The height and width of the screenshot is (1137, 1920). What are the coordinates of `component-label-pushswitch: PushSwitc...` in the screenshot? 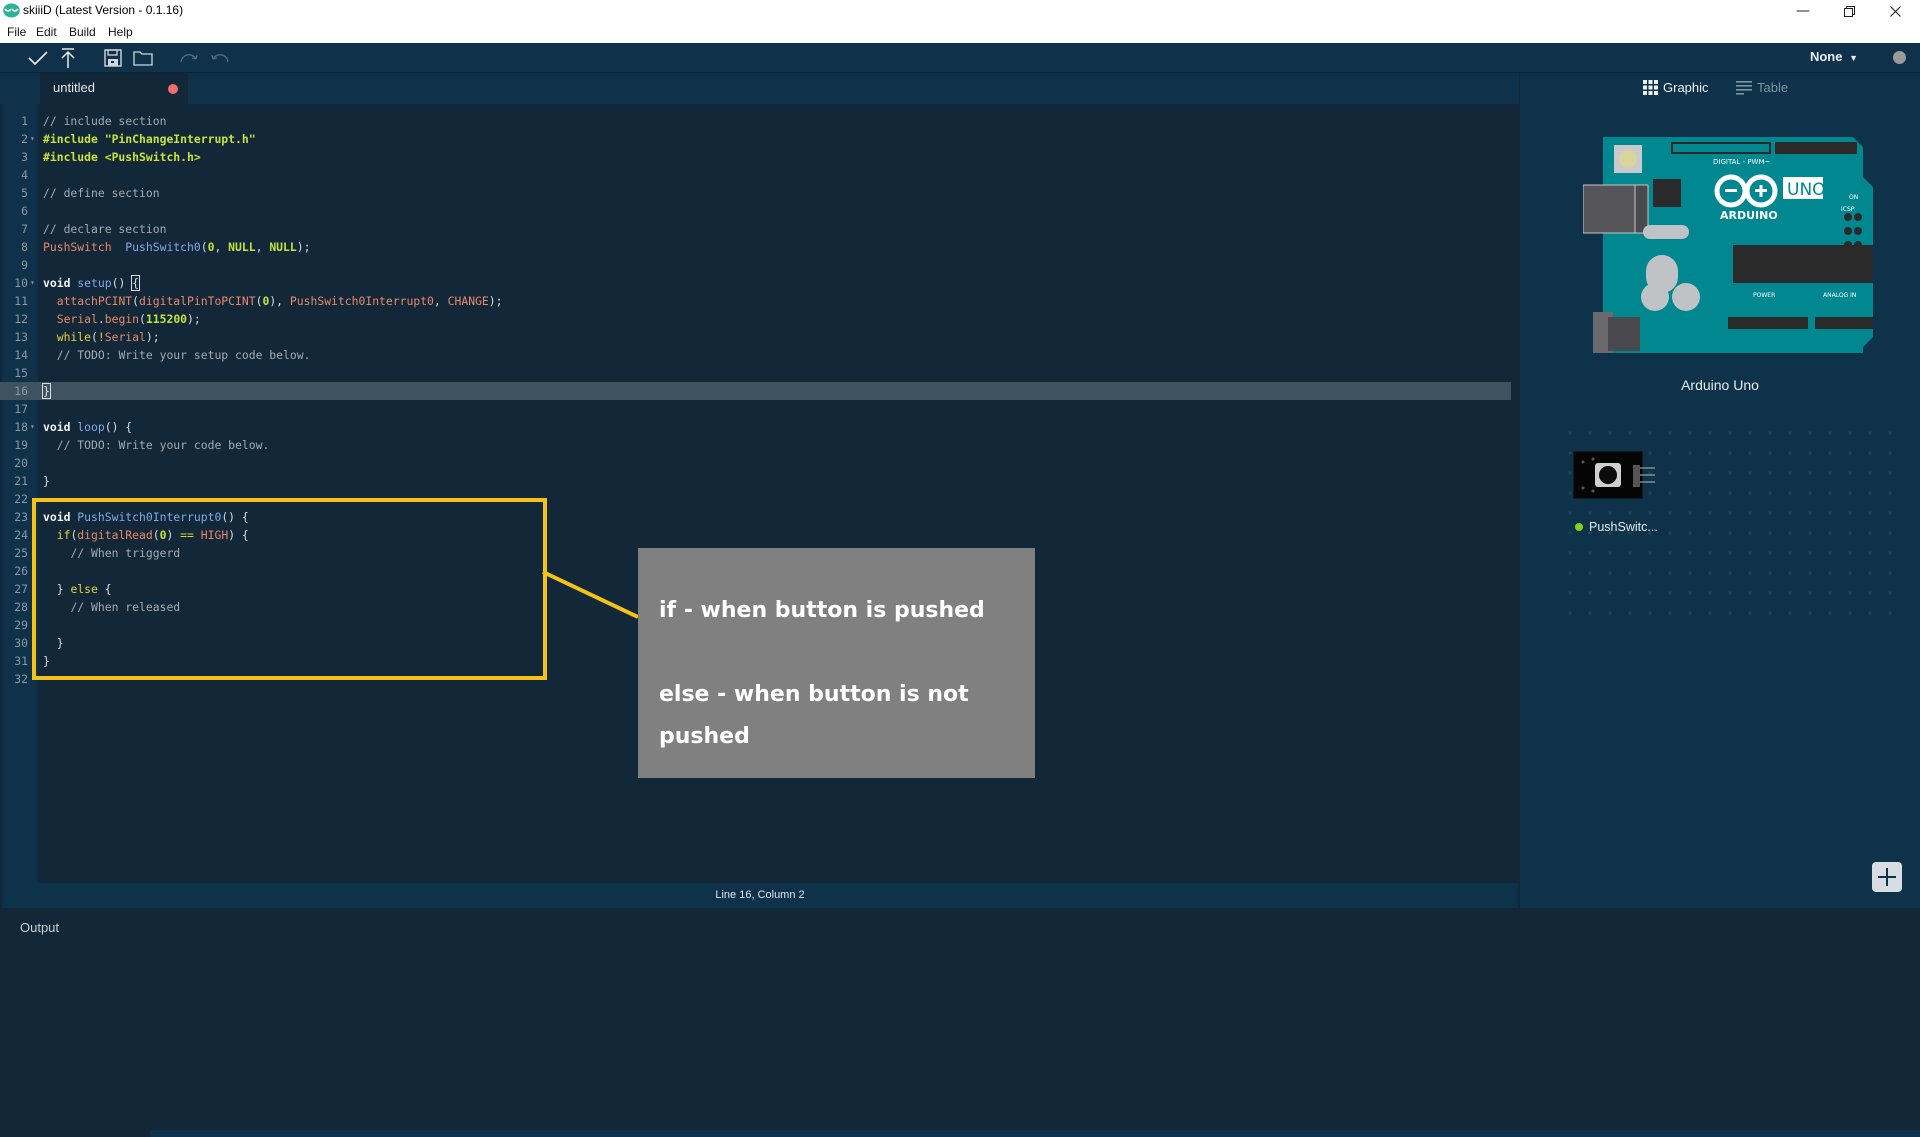 It's located at (1616, 527).